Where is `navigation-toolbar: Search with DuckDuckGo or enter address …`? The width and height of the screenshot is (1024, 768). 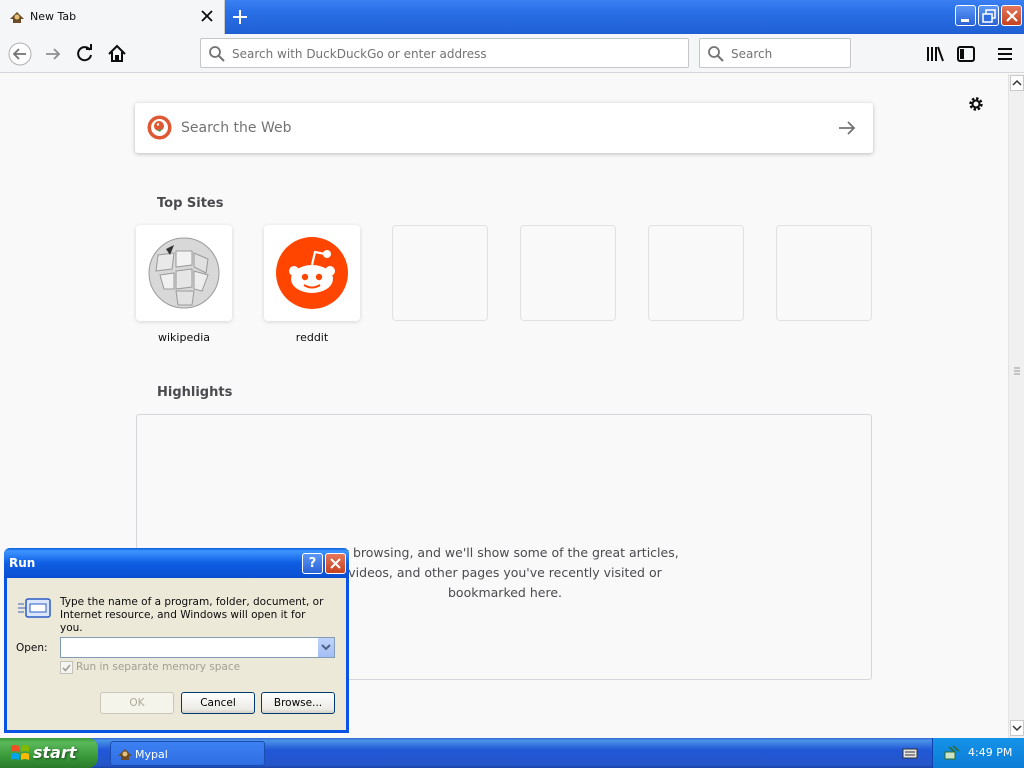 navigation-toolbar: Search with DuckDuckGo or enter address … is located at coordinates (512, 53).